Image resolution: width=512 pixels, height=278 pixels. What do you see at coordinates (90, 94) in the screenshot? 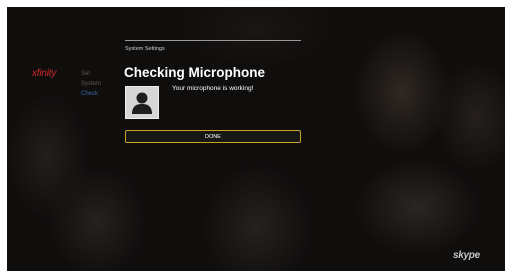
I see `background-menu-item-active: Check` at bounding box center [90, 94].